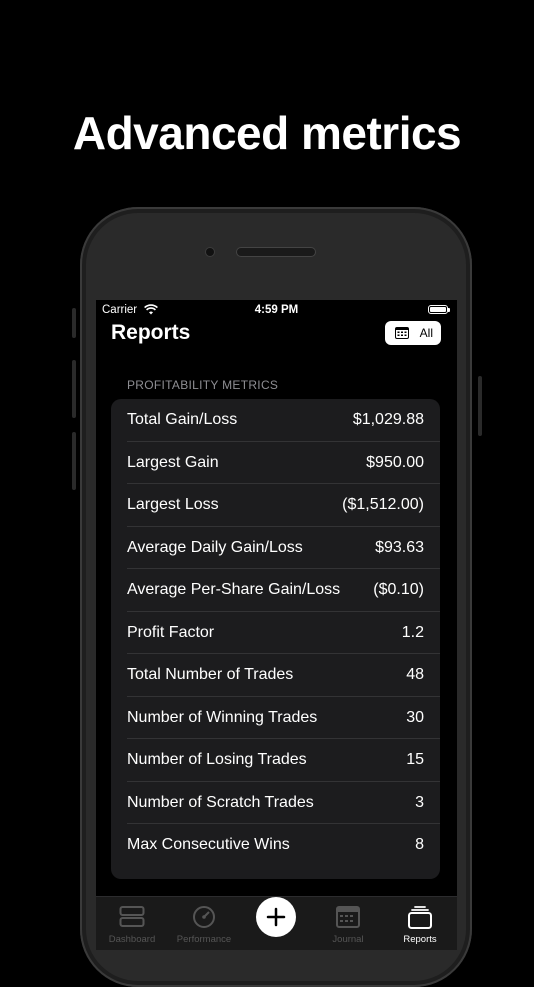 Image resolution: width=534 pixels, height=987 pixels. What do you see at coordinates (439, 309) in the screenshot?
I see `battery-icon` at bounding box center [439, 309].